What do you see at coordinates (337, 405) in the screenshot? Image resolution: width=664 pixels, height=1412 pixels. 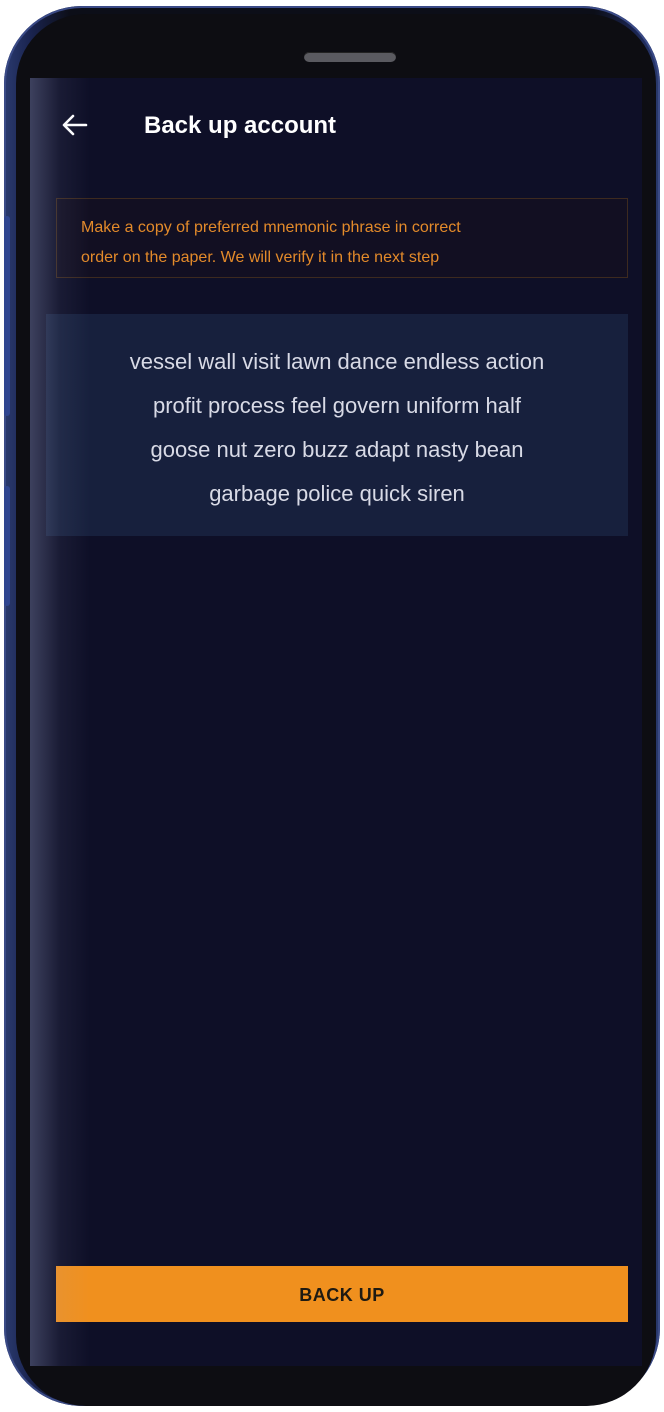 I see `mnemonic-line-2: profit process feel govern uniform half` at bounding box center [337, 405].